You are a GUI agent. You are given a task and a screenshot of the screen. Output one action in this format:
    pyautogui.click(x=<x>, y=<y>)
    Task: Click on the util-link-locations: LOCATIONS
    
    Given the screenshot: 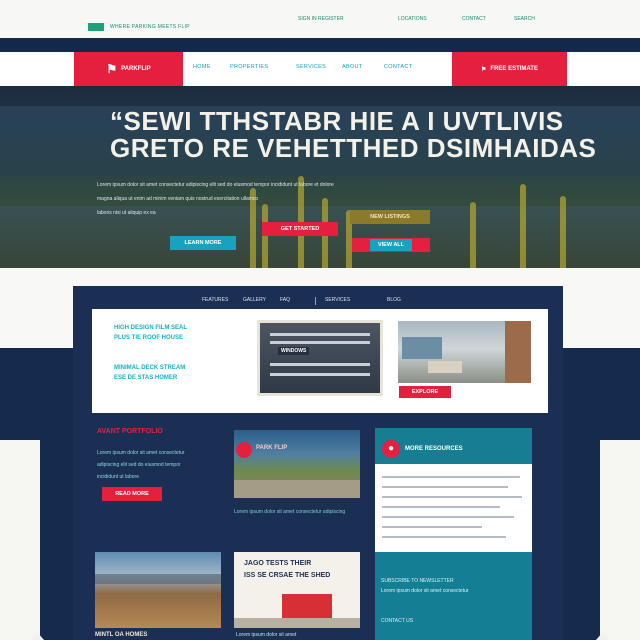 What is the action you would take?
    pyautogui.click(x=412, y=19)
    